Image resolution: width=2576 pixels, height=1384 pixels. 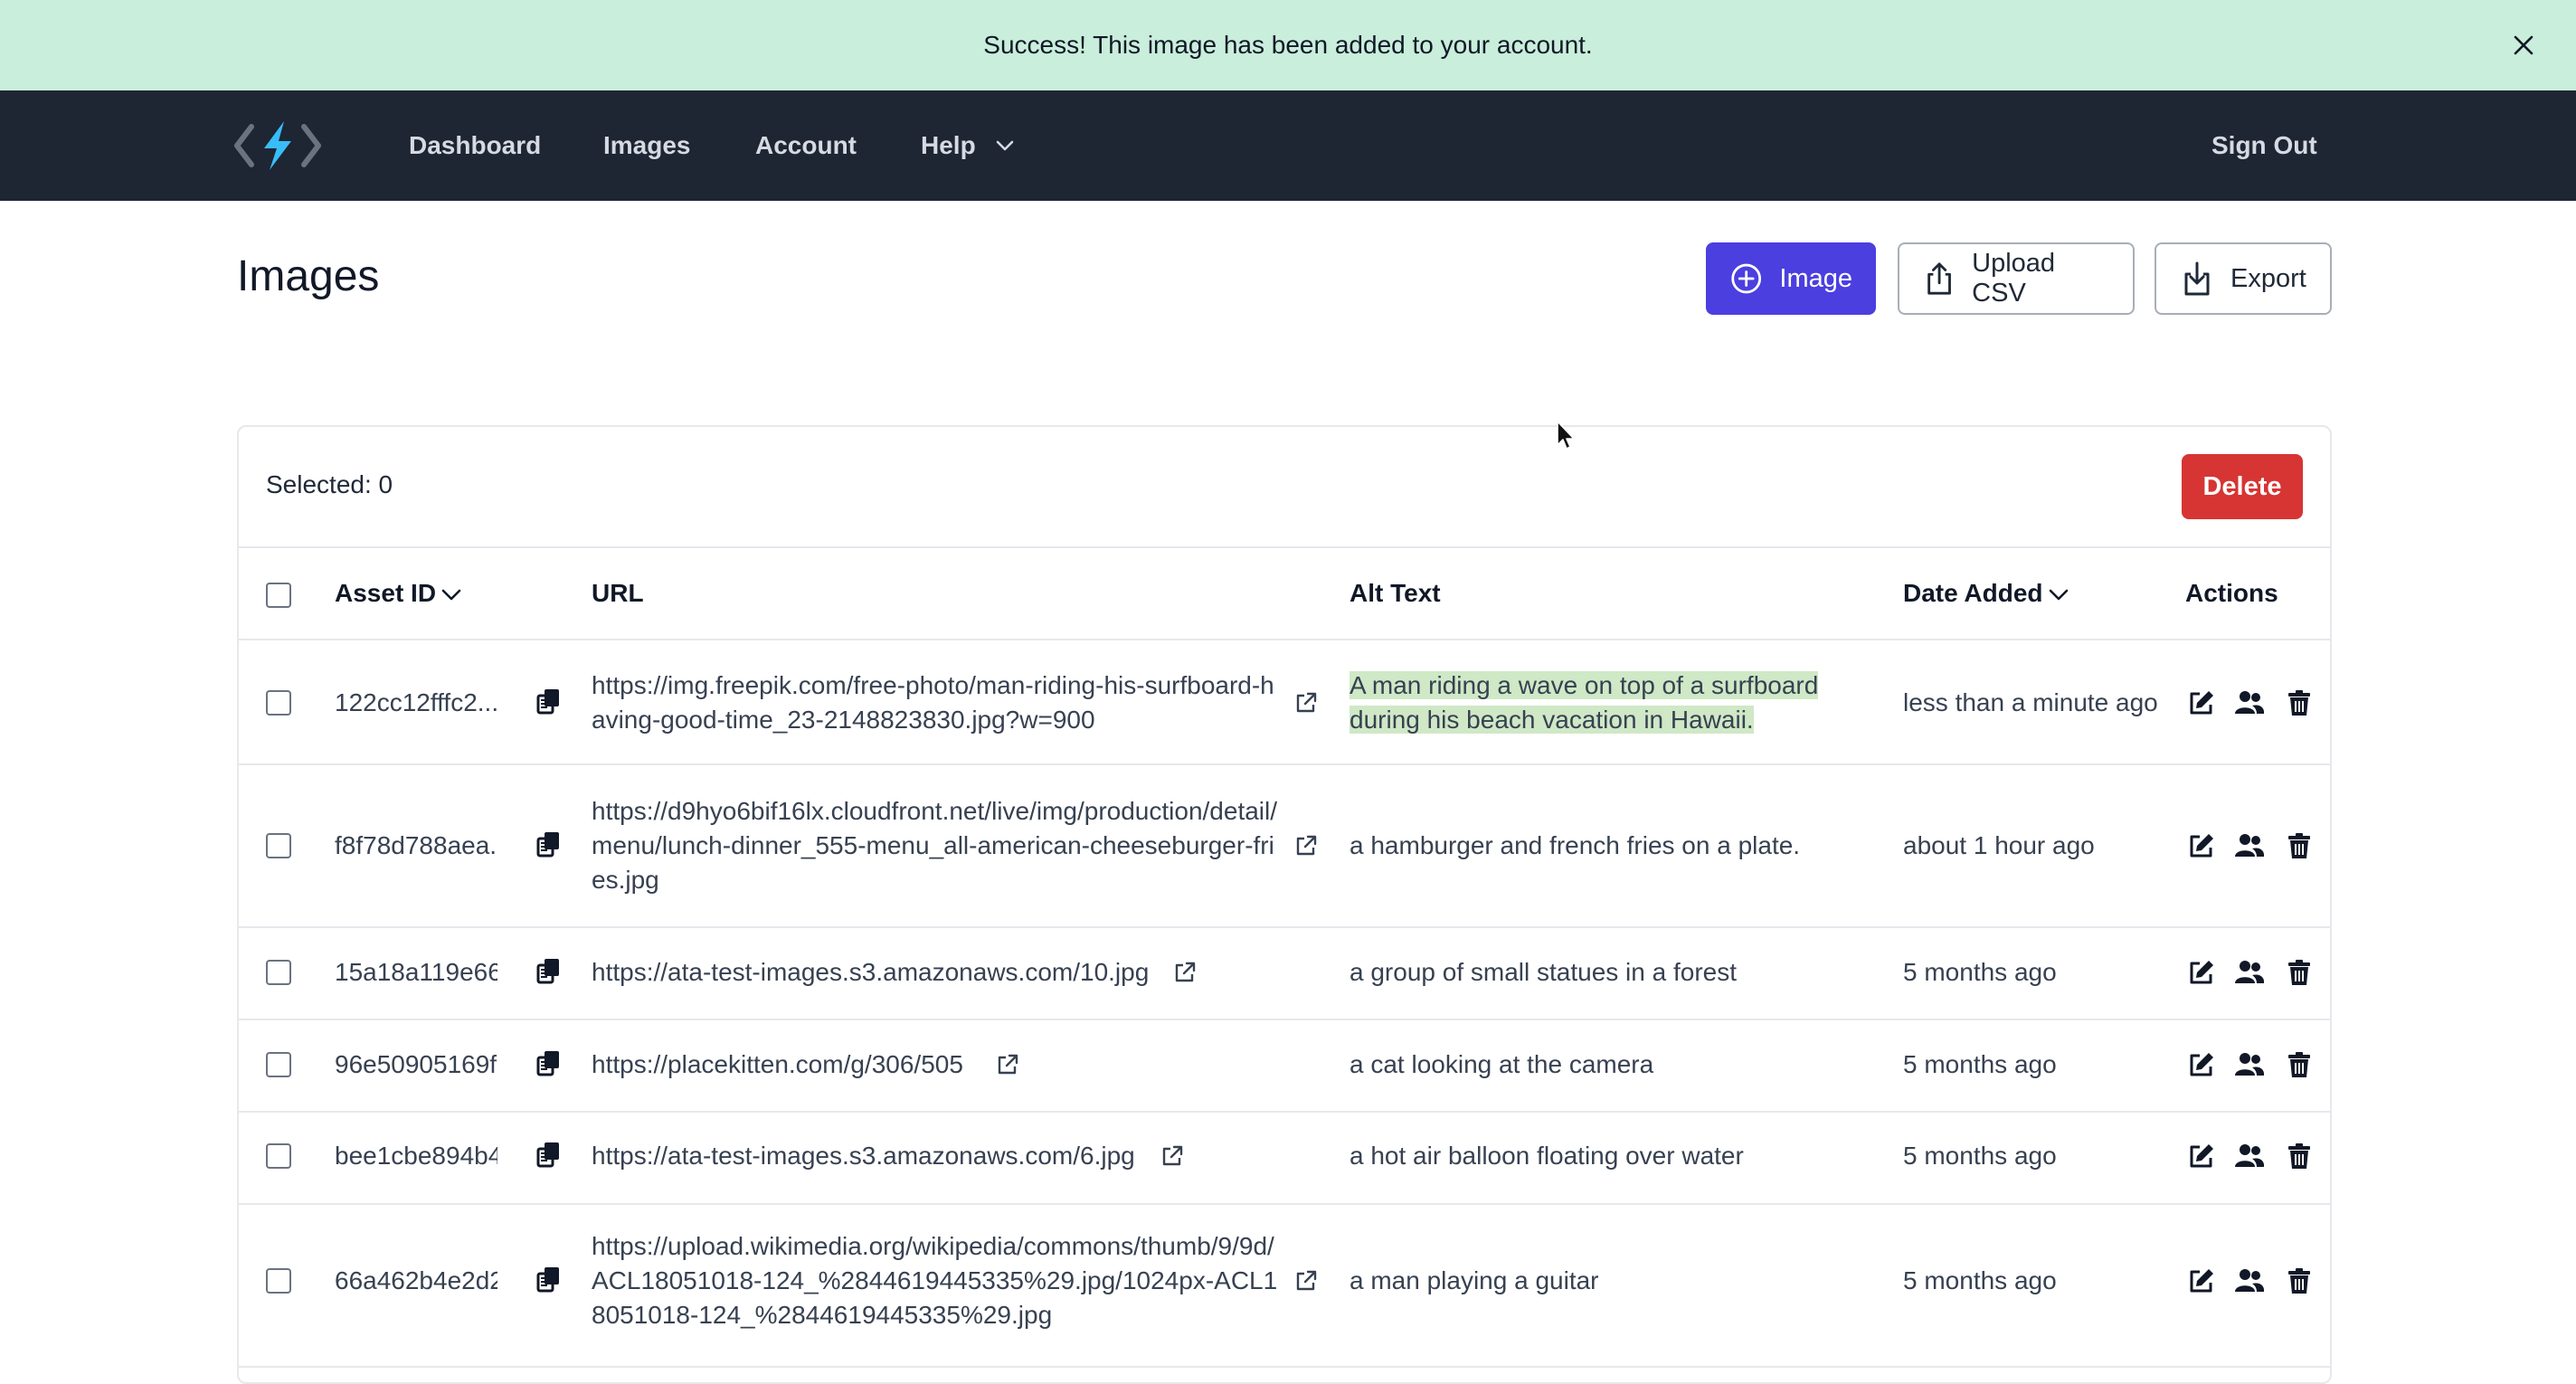 I want to click on add-image-label: Image, so click(x=1815, y=278).